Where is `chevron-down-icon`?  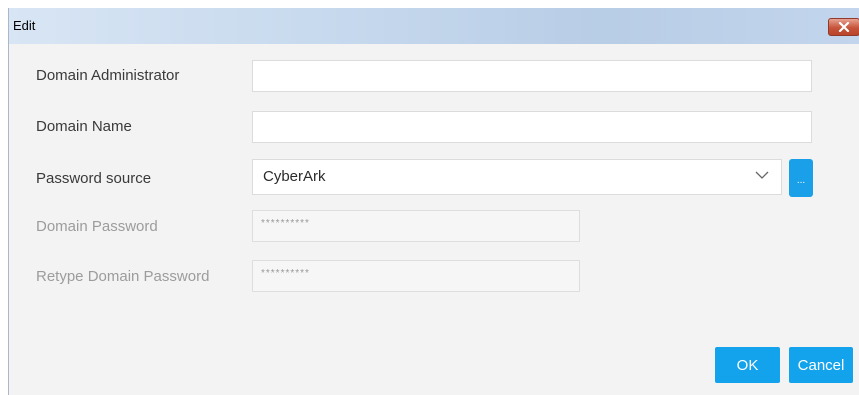
chevron-down-icon is located at coordinates (762, 175).